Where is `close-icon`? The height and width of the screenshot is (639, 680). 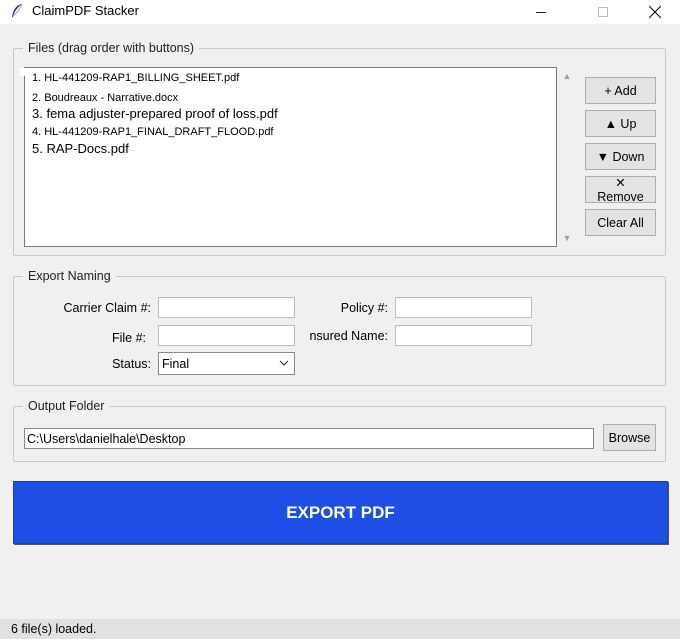 close-icon is located at coordinates (655, 12).